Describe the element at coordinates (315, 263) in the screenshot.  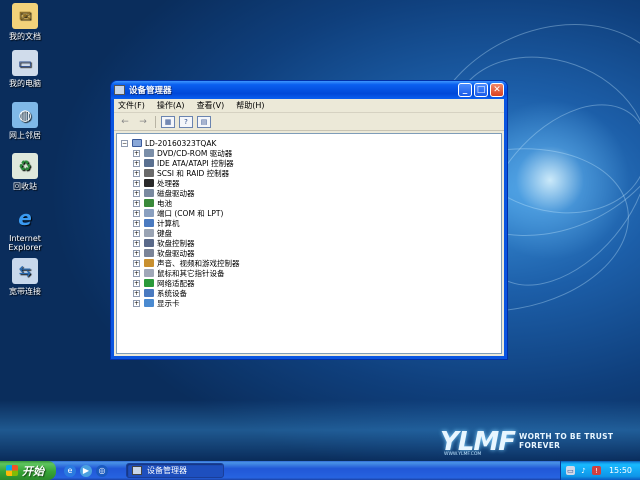
I see `tree-item: + 声音、视频和游戏控制器` at that location.